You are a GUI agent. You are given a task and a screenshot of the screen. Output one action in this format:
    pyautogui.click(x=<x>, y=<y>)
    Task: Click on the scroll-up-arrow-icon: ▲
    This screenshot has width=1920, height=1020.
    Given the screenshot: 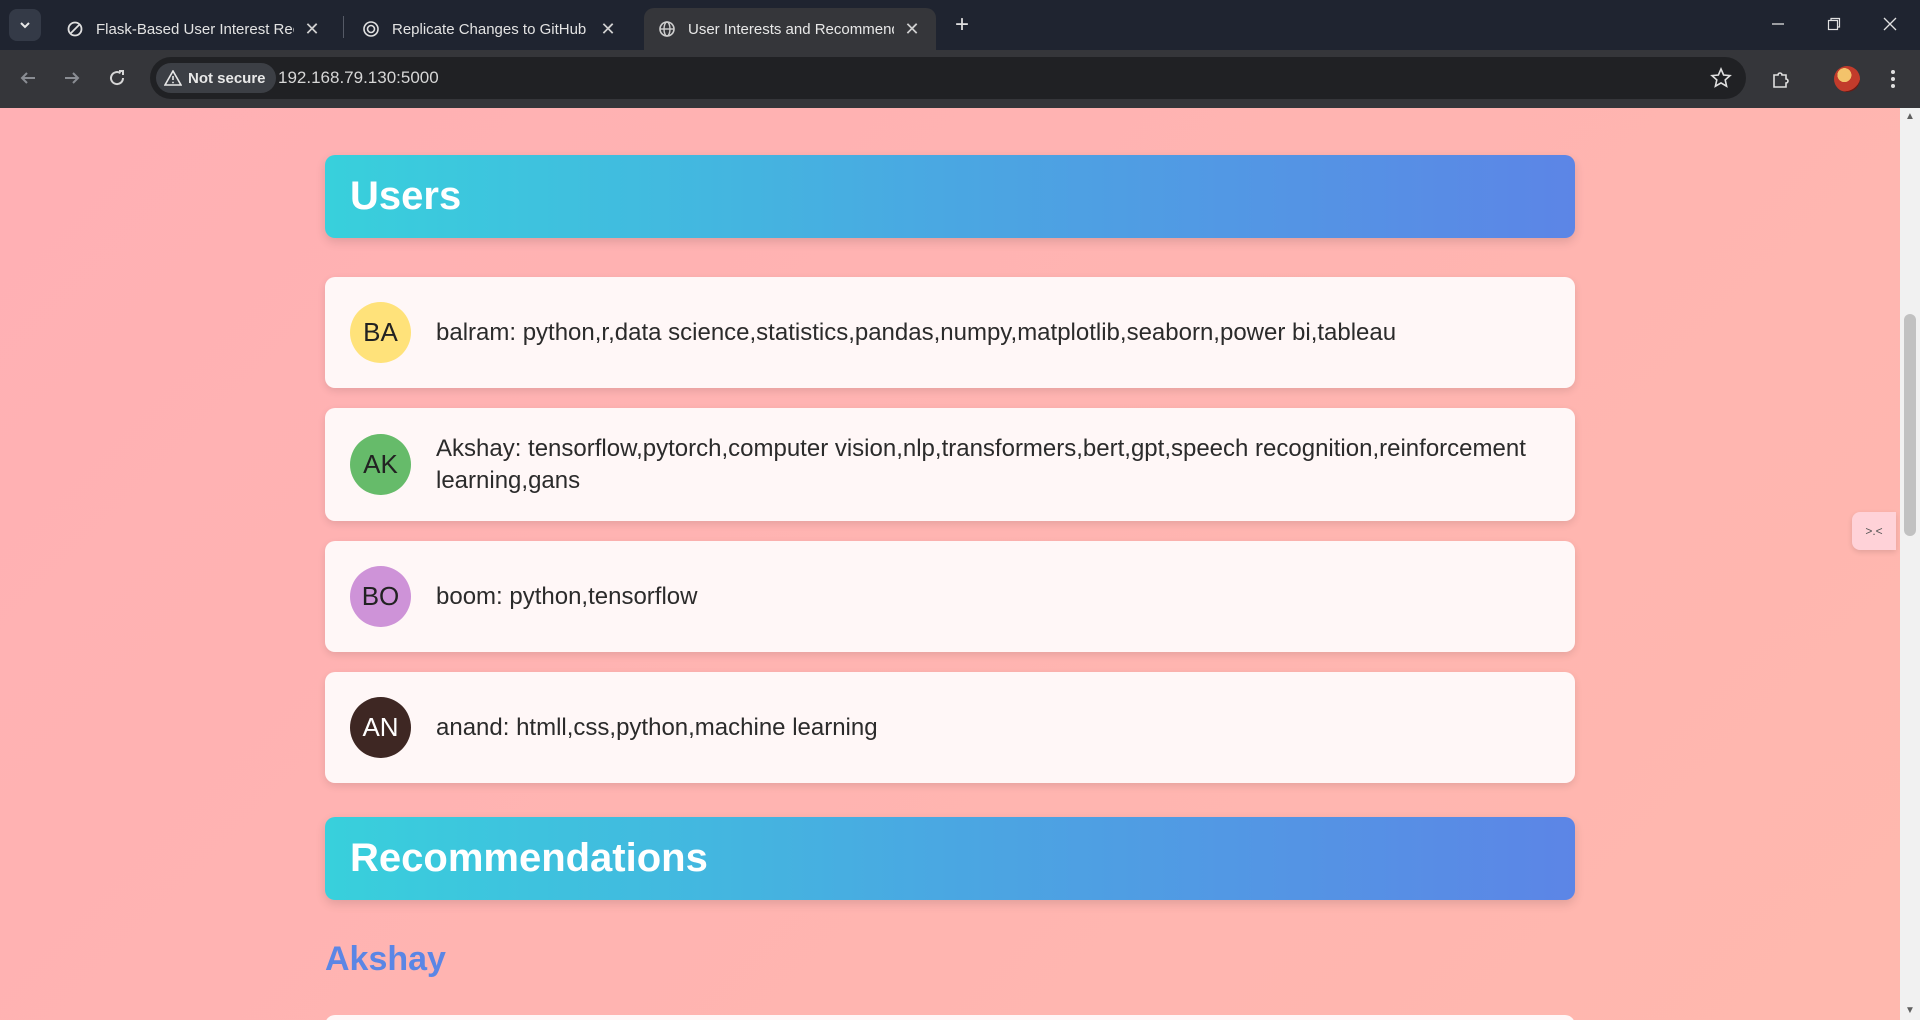 What is the action you would take?
    pyautogui.click(x=1910, y=117)
    